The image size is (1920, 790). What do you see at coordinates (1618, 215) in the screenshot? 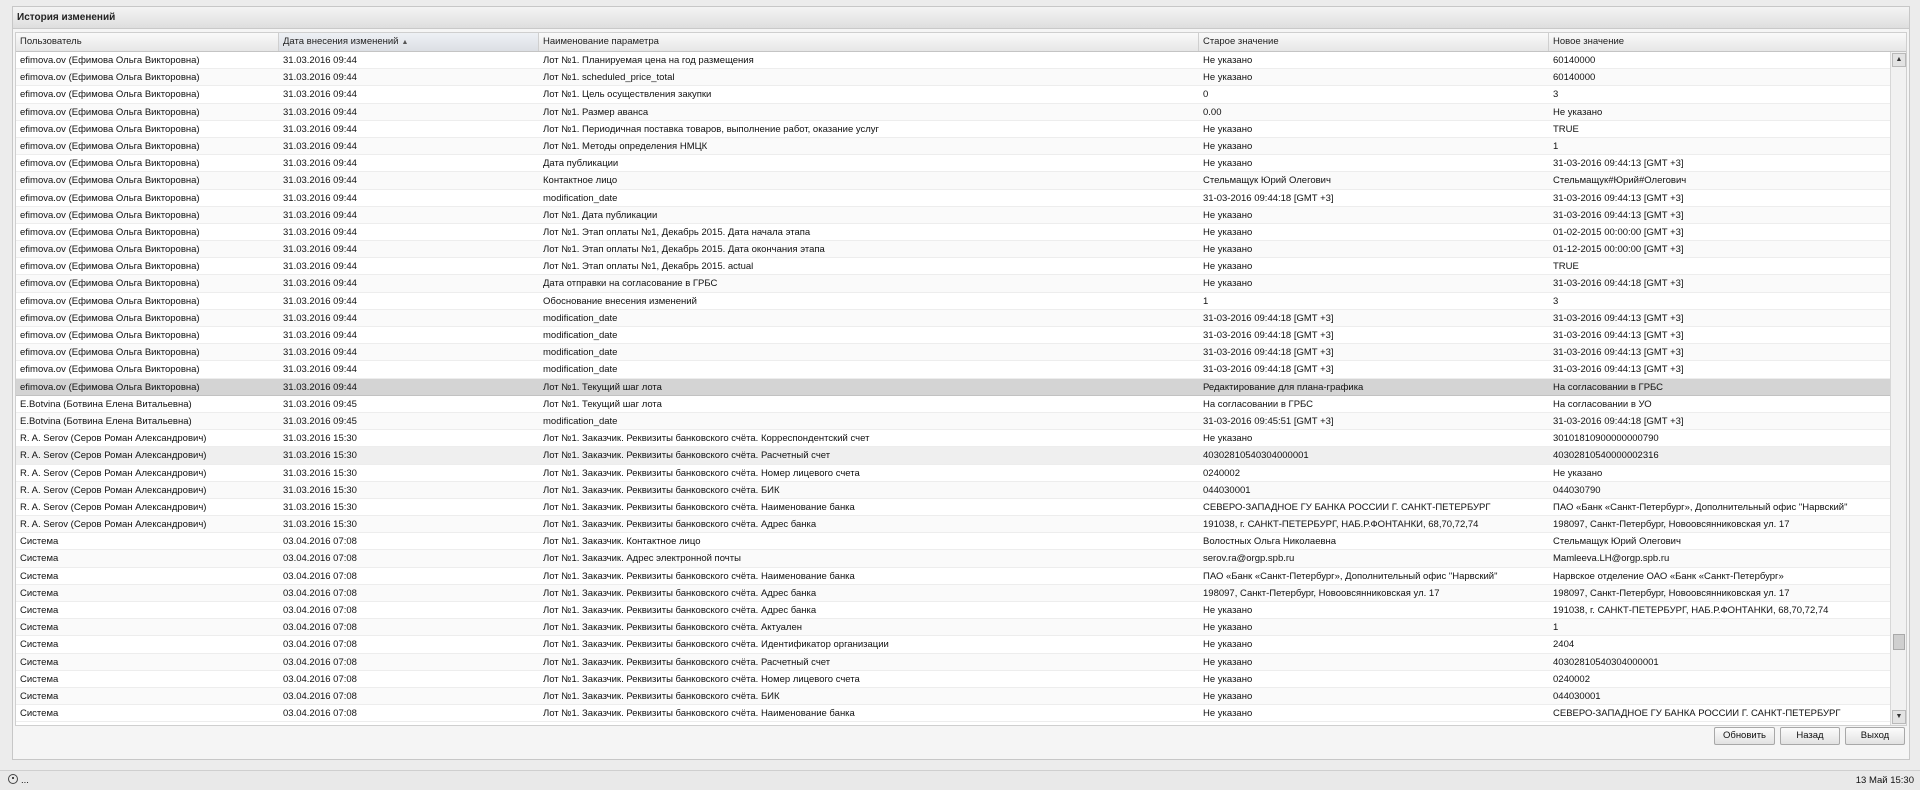
I see `cell-new-value: 31-03-2016 09:44:13 [GMT +3]` at bounding box center [1618, 215].